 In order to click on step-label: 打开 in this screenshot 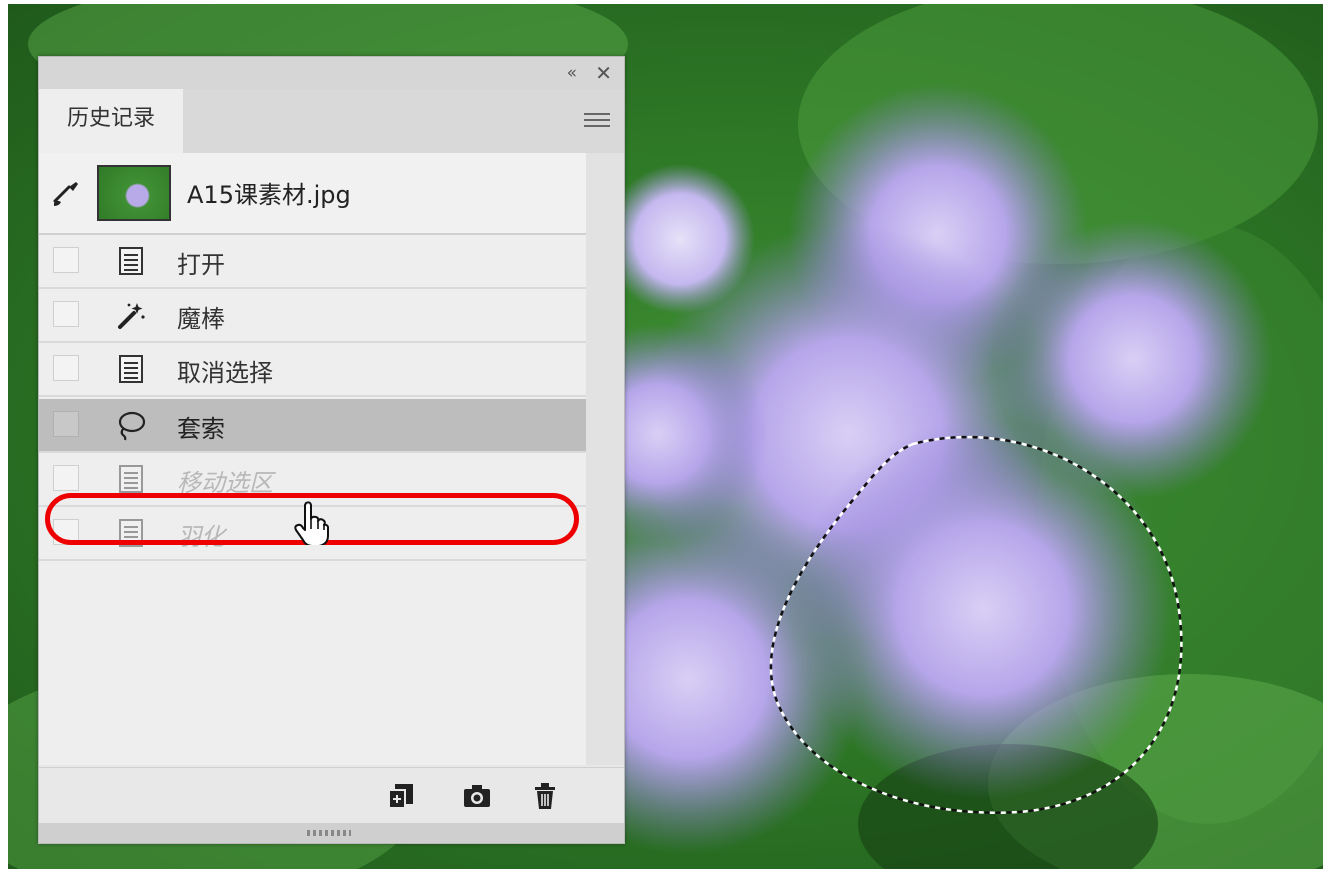, I will do `click(201, 265)`.